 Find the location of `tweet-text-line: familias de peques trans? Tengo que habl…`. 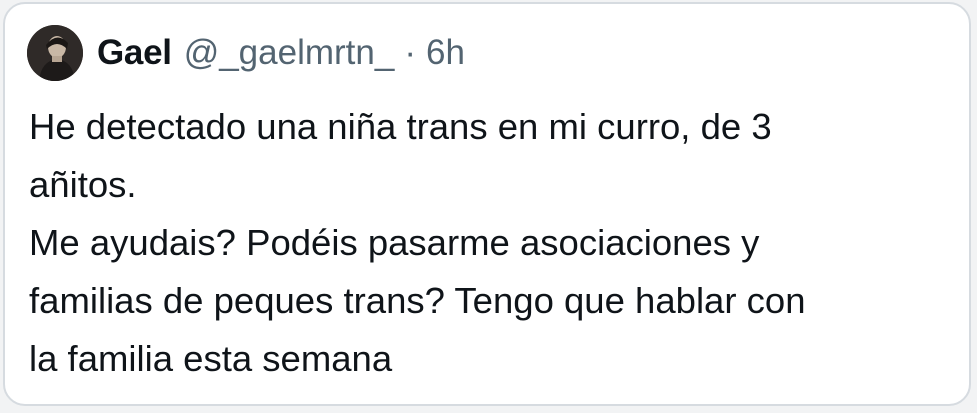

tweet-text-line: familias de peques trans? Tengo que habl… is located at coordinates (417, 300).